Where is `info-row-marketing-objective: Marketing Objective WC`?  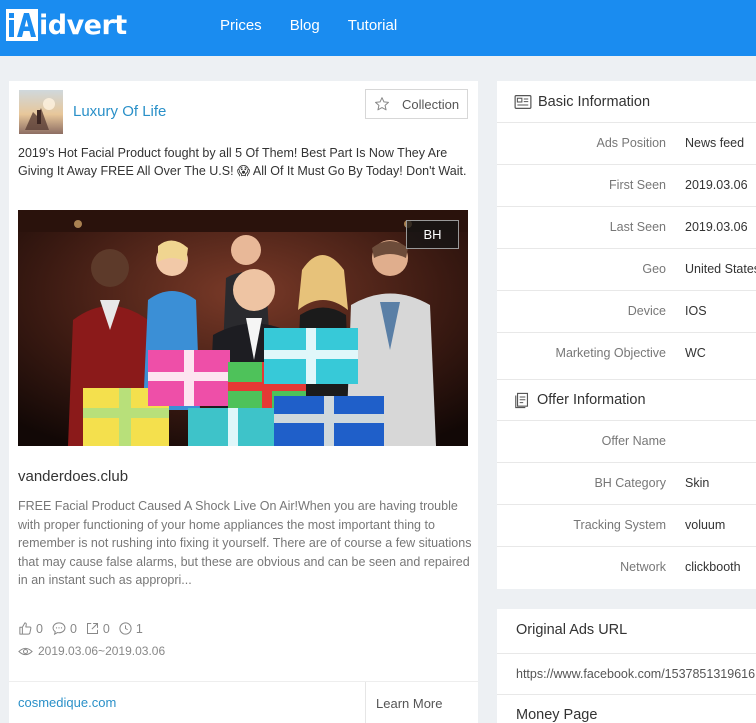 info-row-marketing-objective: Marketing Objective WC is located at coordinates (626, 354).